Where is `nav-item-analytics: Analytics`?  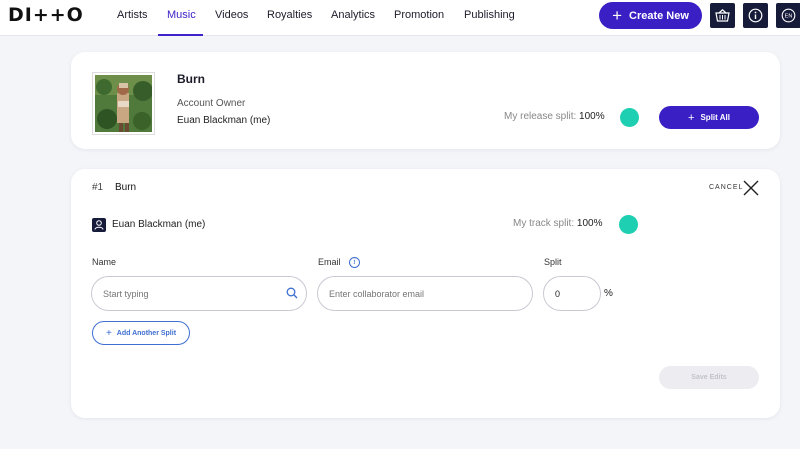
nav-item-analytics: Analytics is located at coordinates (353, 15).